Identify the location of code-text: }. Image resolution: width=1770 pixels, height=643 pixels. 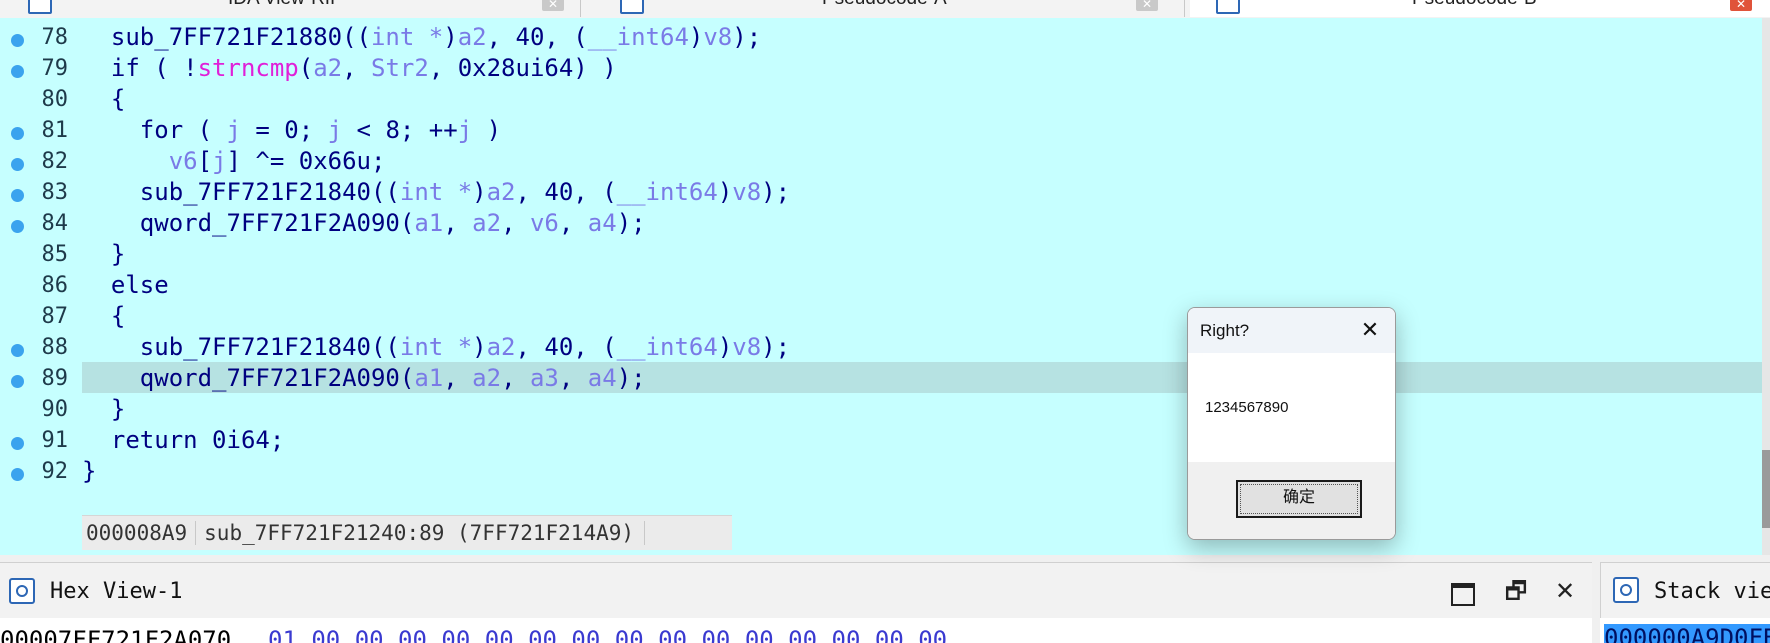
(89, 471).